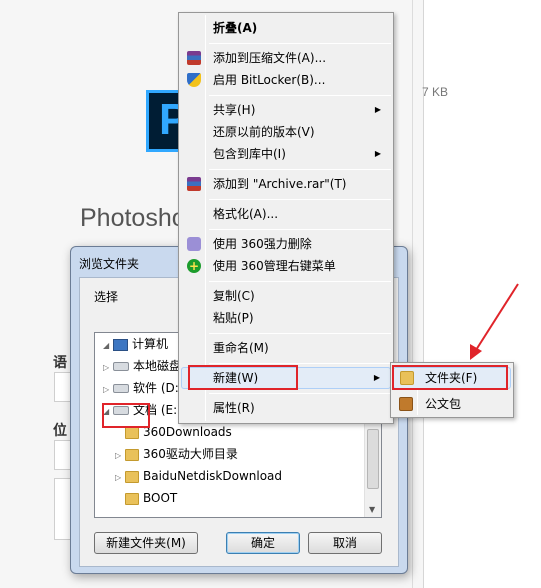  I want to click on annotation-arrow, so click(494, 321).